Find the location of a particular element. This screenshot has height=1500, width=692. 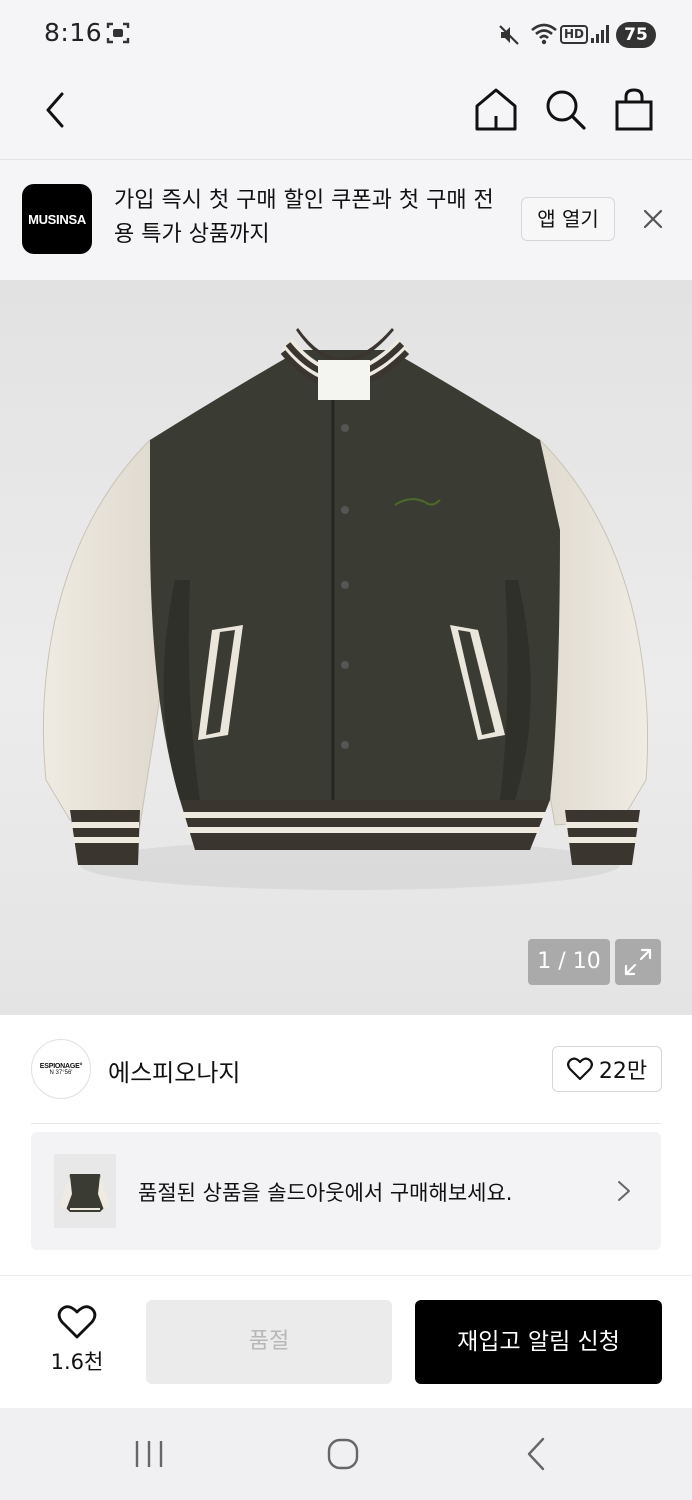

purchase-action-bar: 1.6천 품절 재입고 알림 신청 is located at coordinates (346, 1342).